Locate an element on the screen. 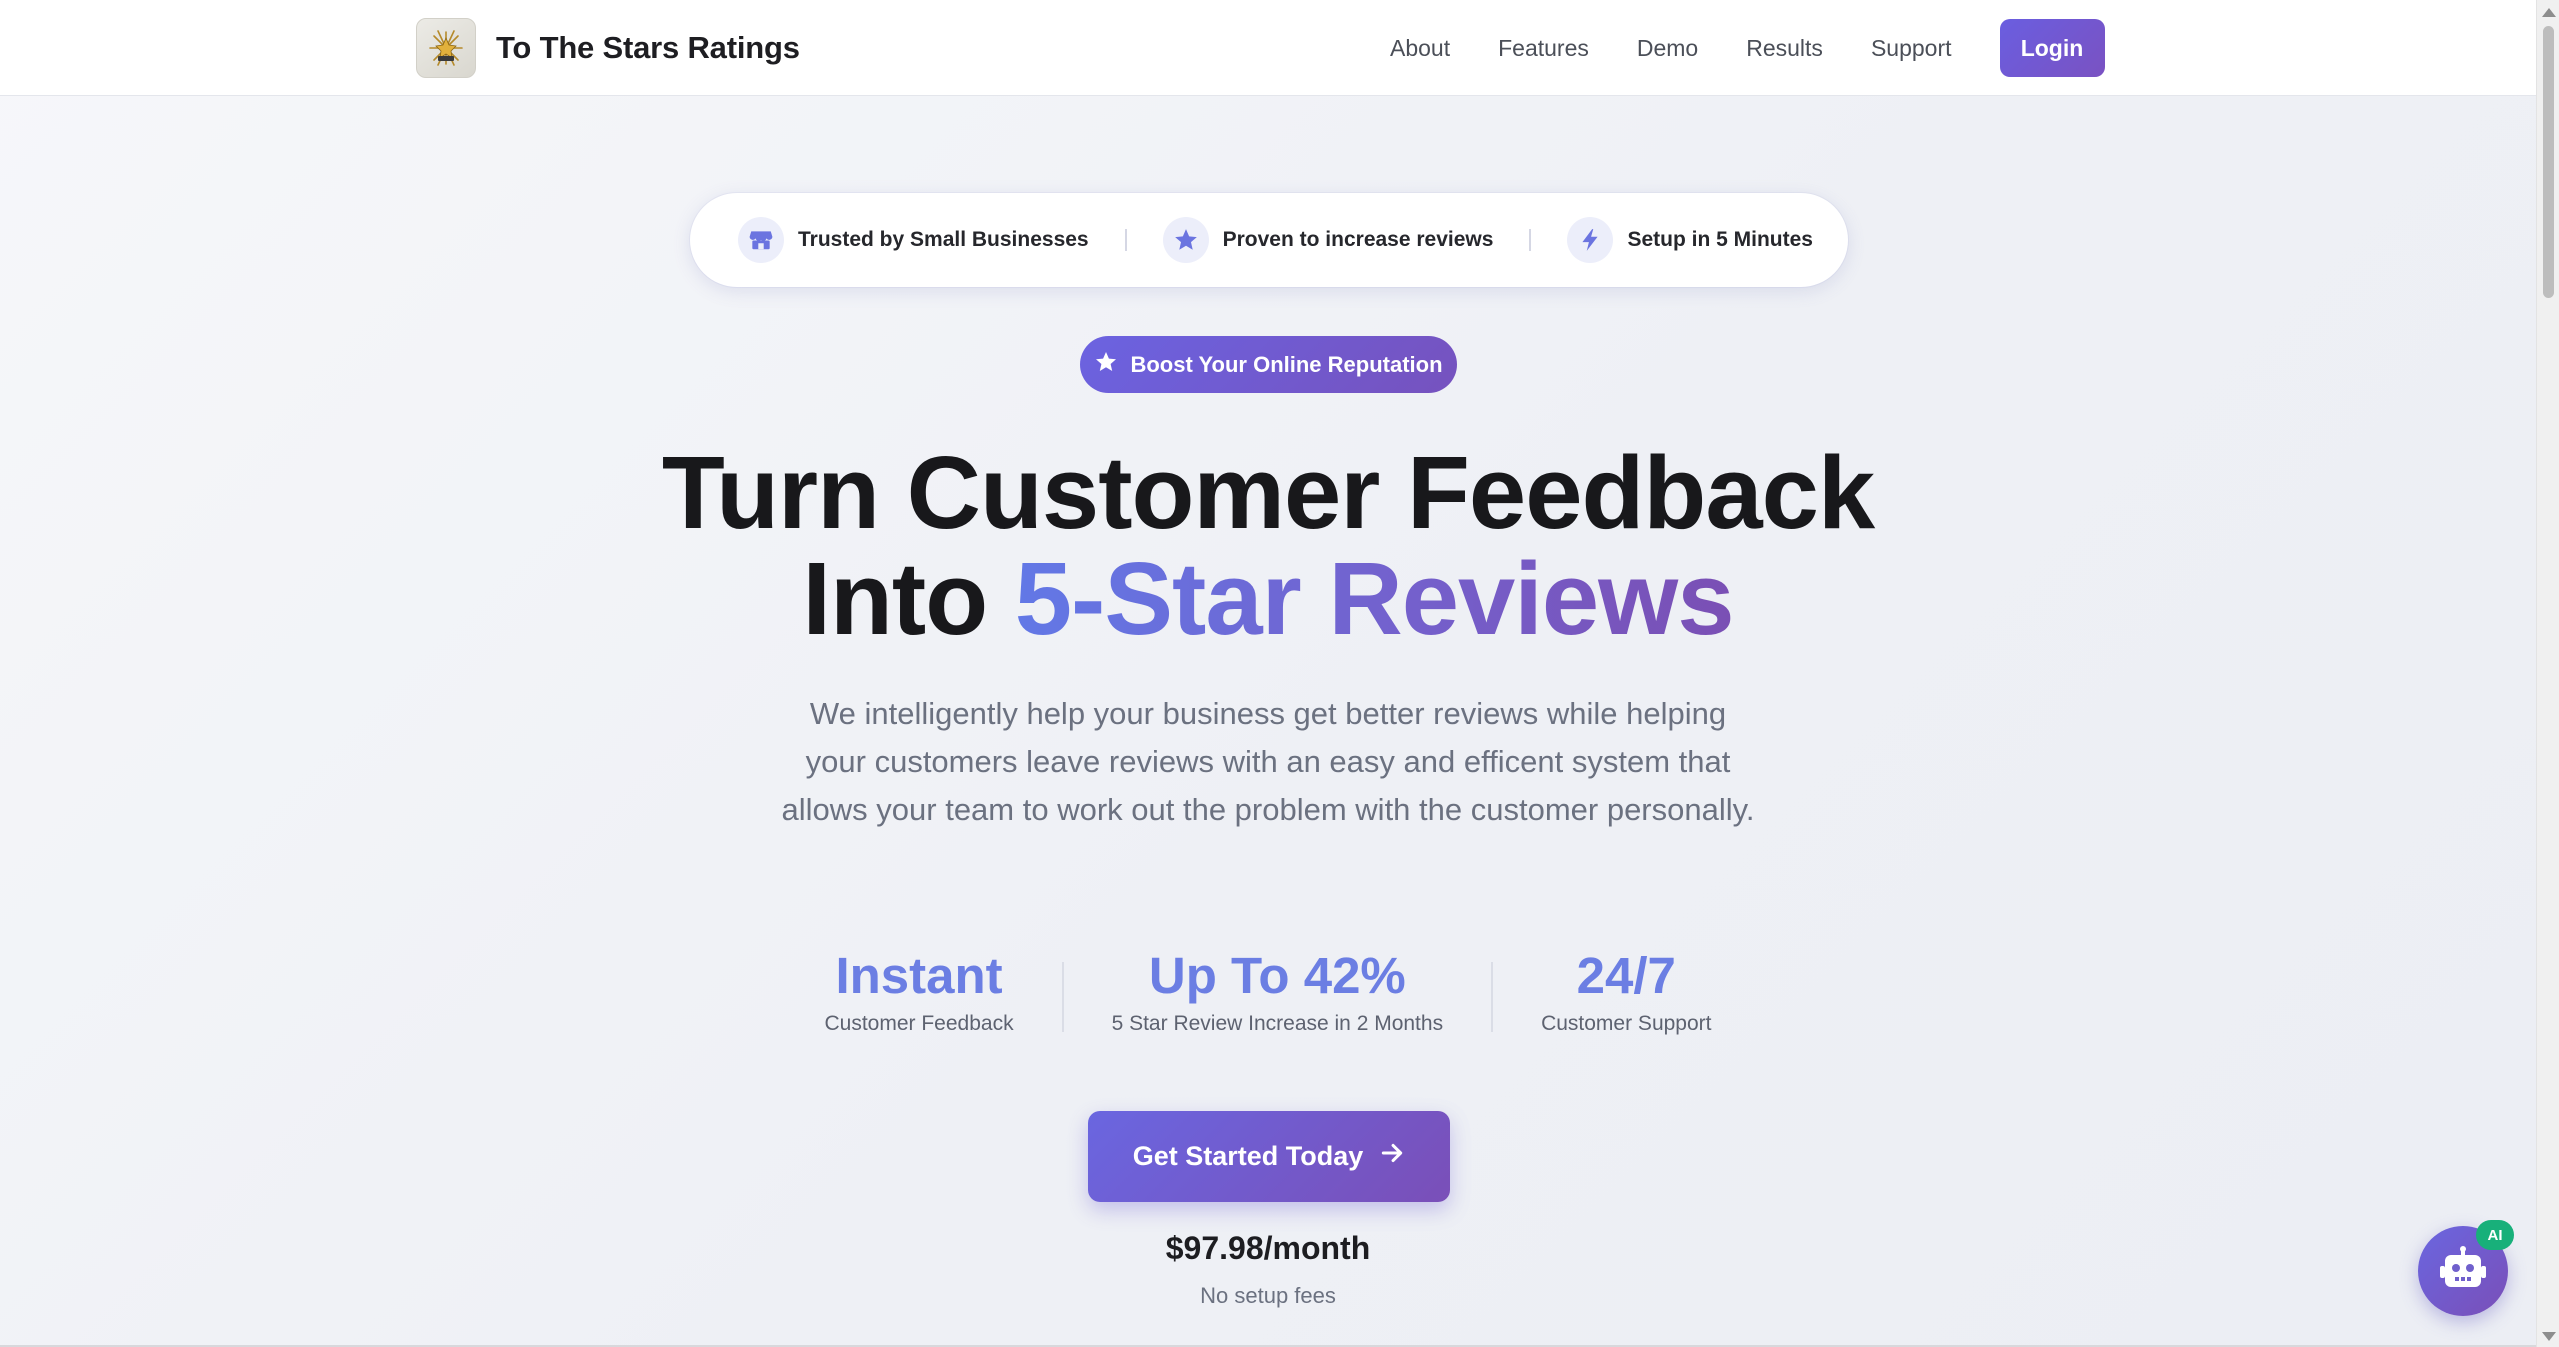 The width and height of the screenshot is (2559, 1347). brand: To The Stars Ratings is located at coordinates (608, 48).